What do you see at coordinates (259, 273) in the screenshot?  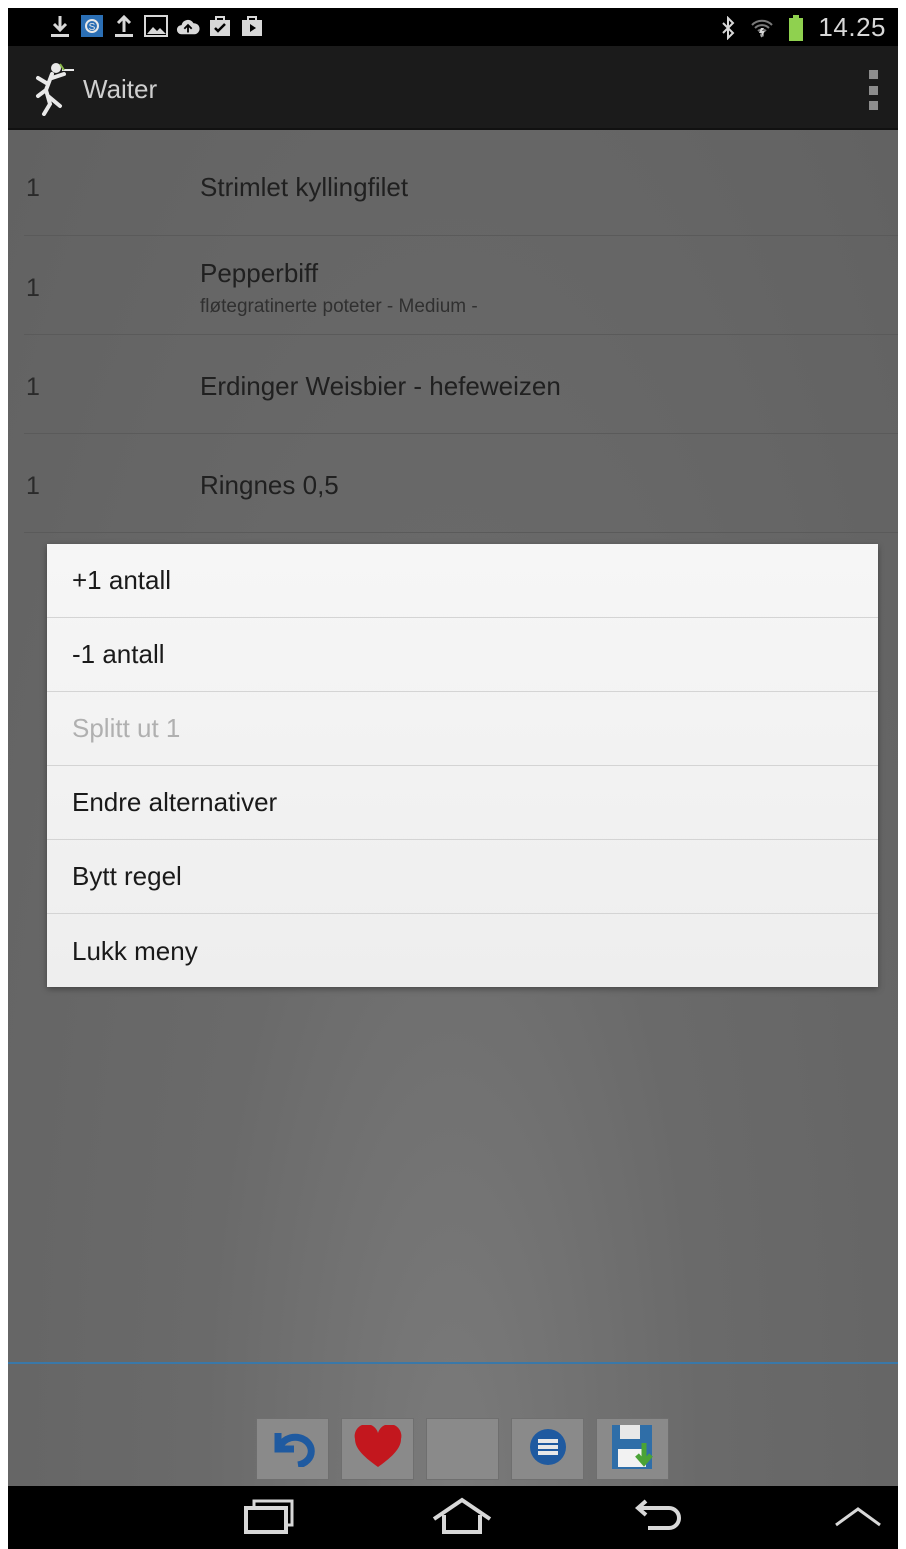 I see `order-item-name: Pepperbiff` at bounding box center [259, 273].